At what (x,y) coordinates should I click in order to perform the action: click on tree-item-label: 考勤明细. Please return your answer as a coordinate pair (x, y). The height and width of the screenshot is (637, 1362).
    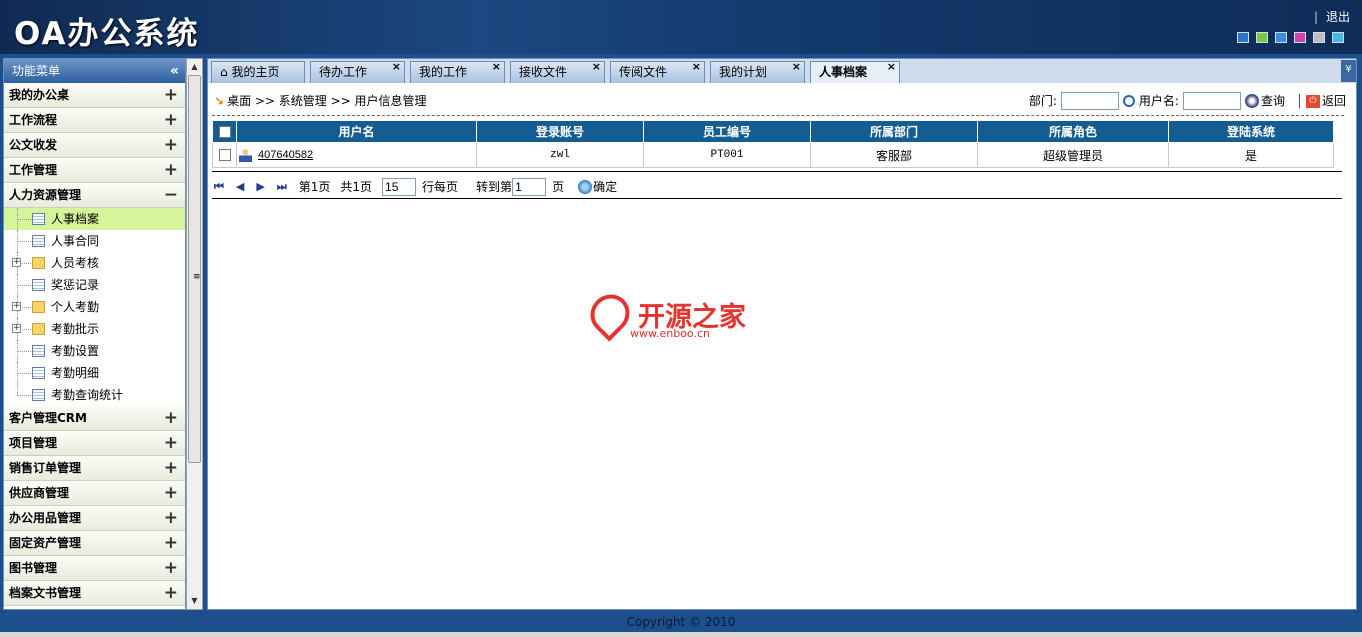
    Looking at the image, I should click on (75, 373).